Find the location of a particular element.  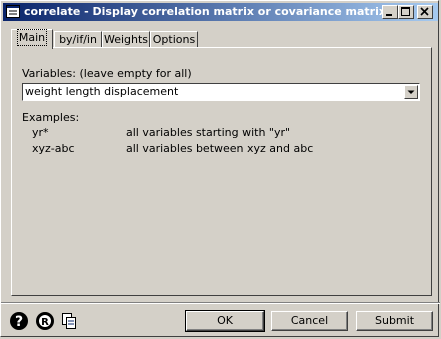

tab-weights-label: Weights is located at coordinates (126, 39).